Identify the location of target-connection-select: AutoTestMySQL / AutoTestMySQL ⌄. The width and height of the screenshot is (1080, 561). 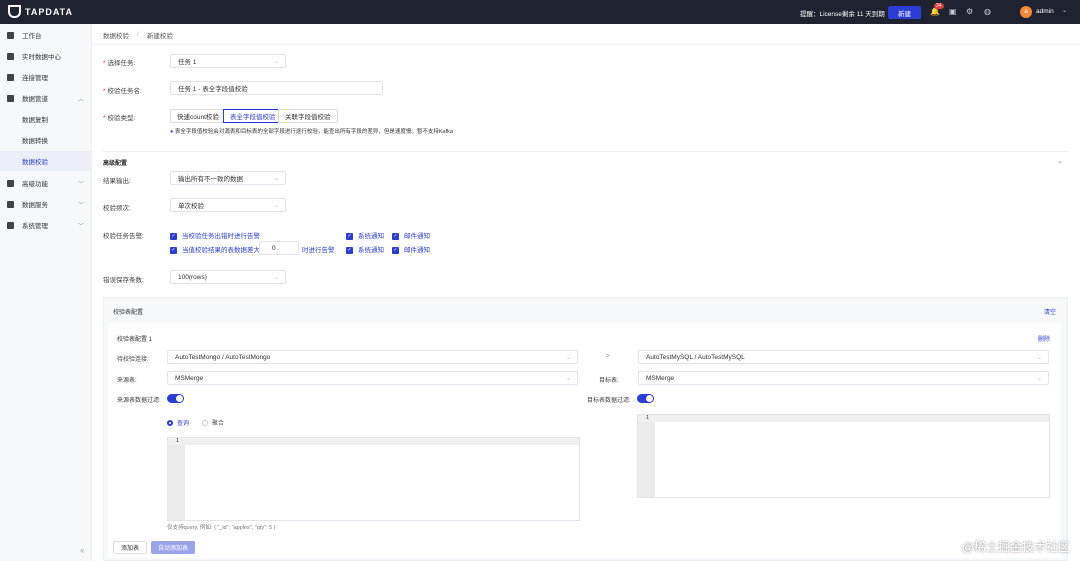
(843, 357).